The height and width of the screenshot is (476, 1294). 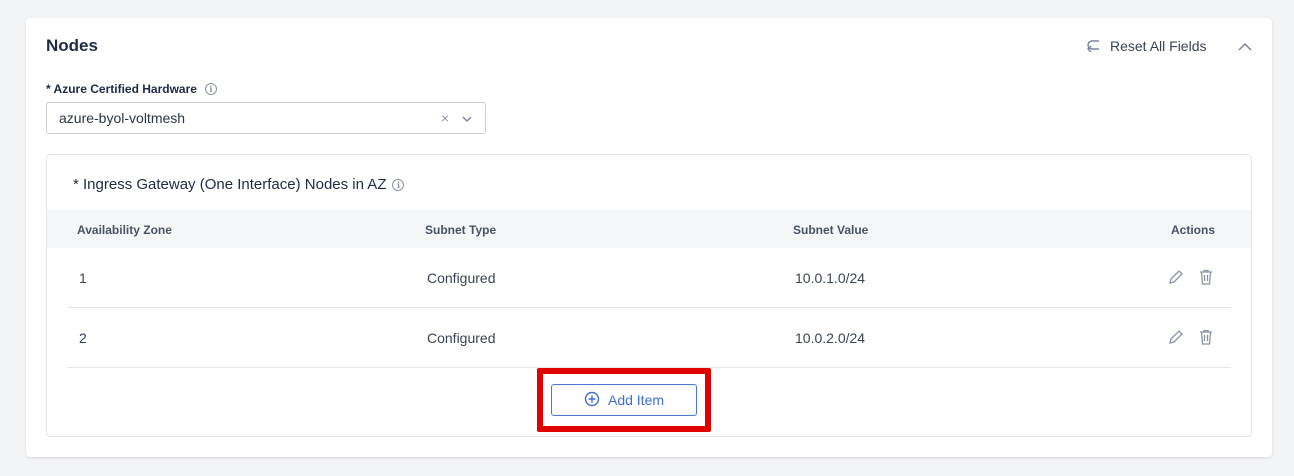 What do you see at coordinates (461, 230) in the screenshot?
I see `column-header-subnet-type: Subnet Type` at bounding box center [461, 230].